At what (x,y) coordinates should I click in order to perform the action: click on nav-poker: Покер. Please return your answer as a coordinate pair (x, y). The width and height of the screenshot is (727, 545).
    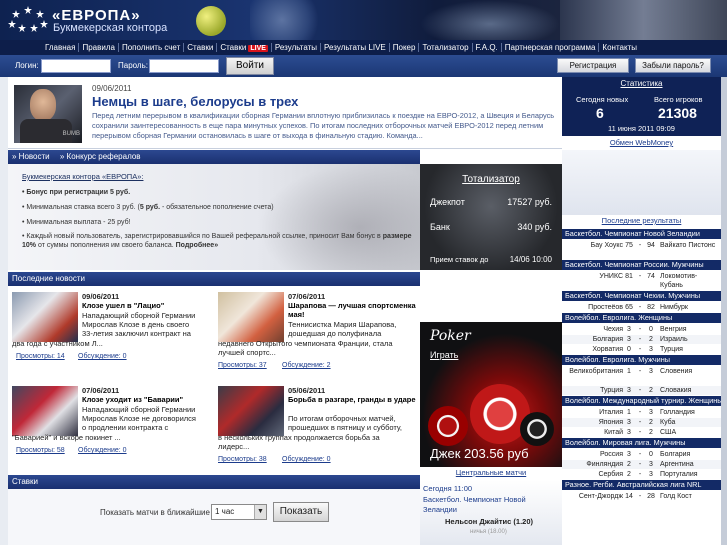
    Looking at the image, I should click on (404, 47).